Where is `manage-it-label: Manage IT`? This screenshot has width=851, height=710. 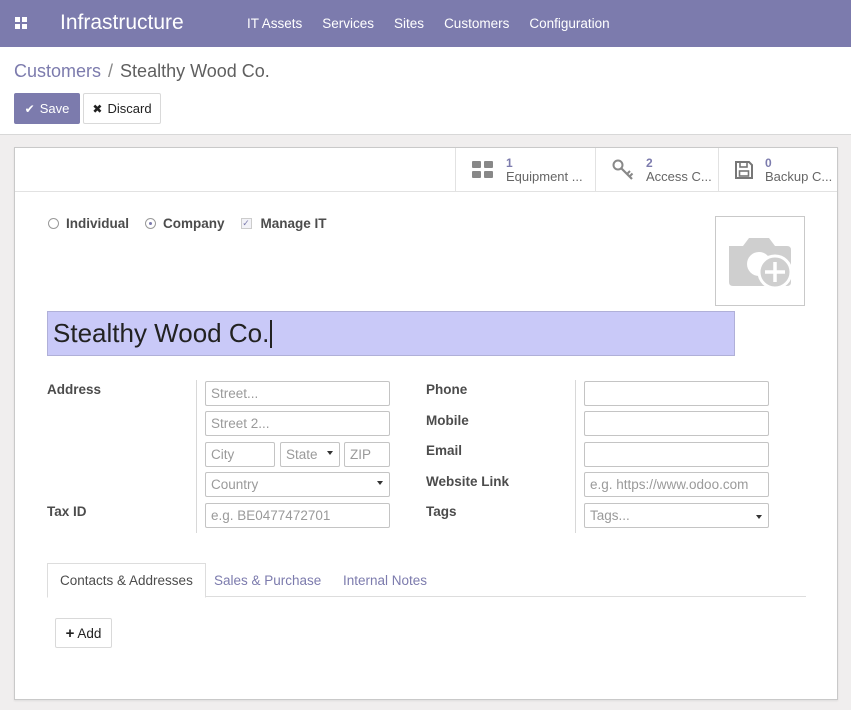
manage-it-label: Manage IT is located at coordinates (293, 223).